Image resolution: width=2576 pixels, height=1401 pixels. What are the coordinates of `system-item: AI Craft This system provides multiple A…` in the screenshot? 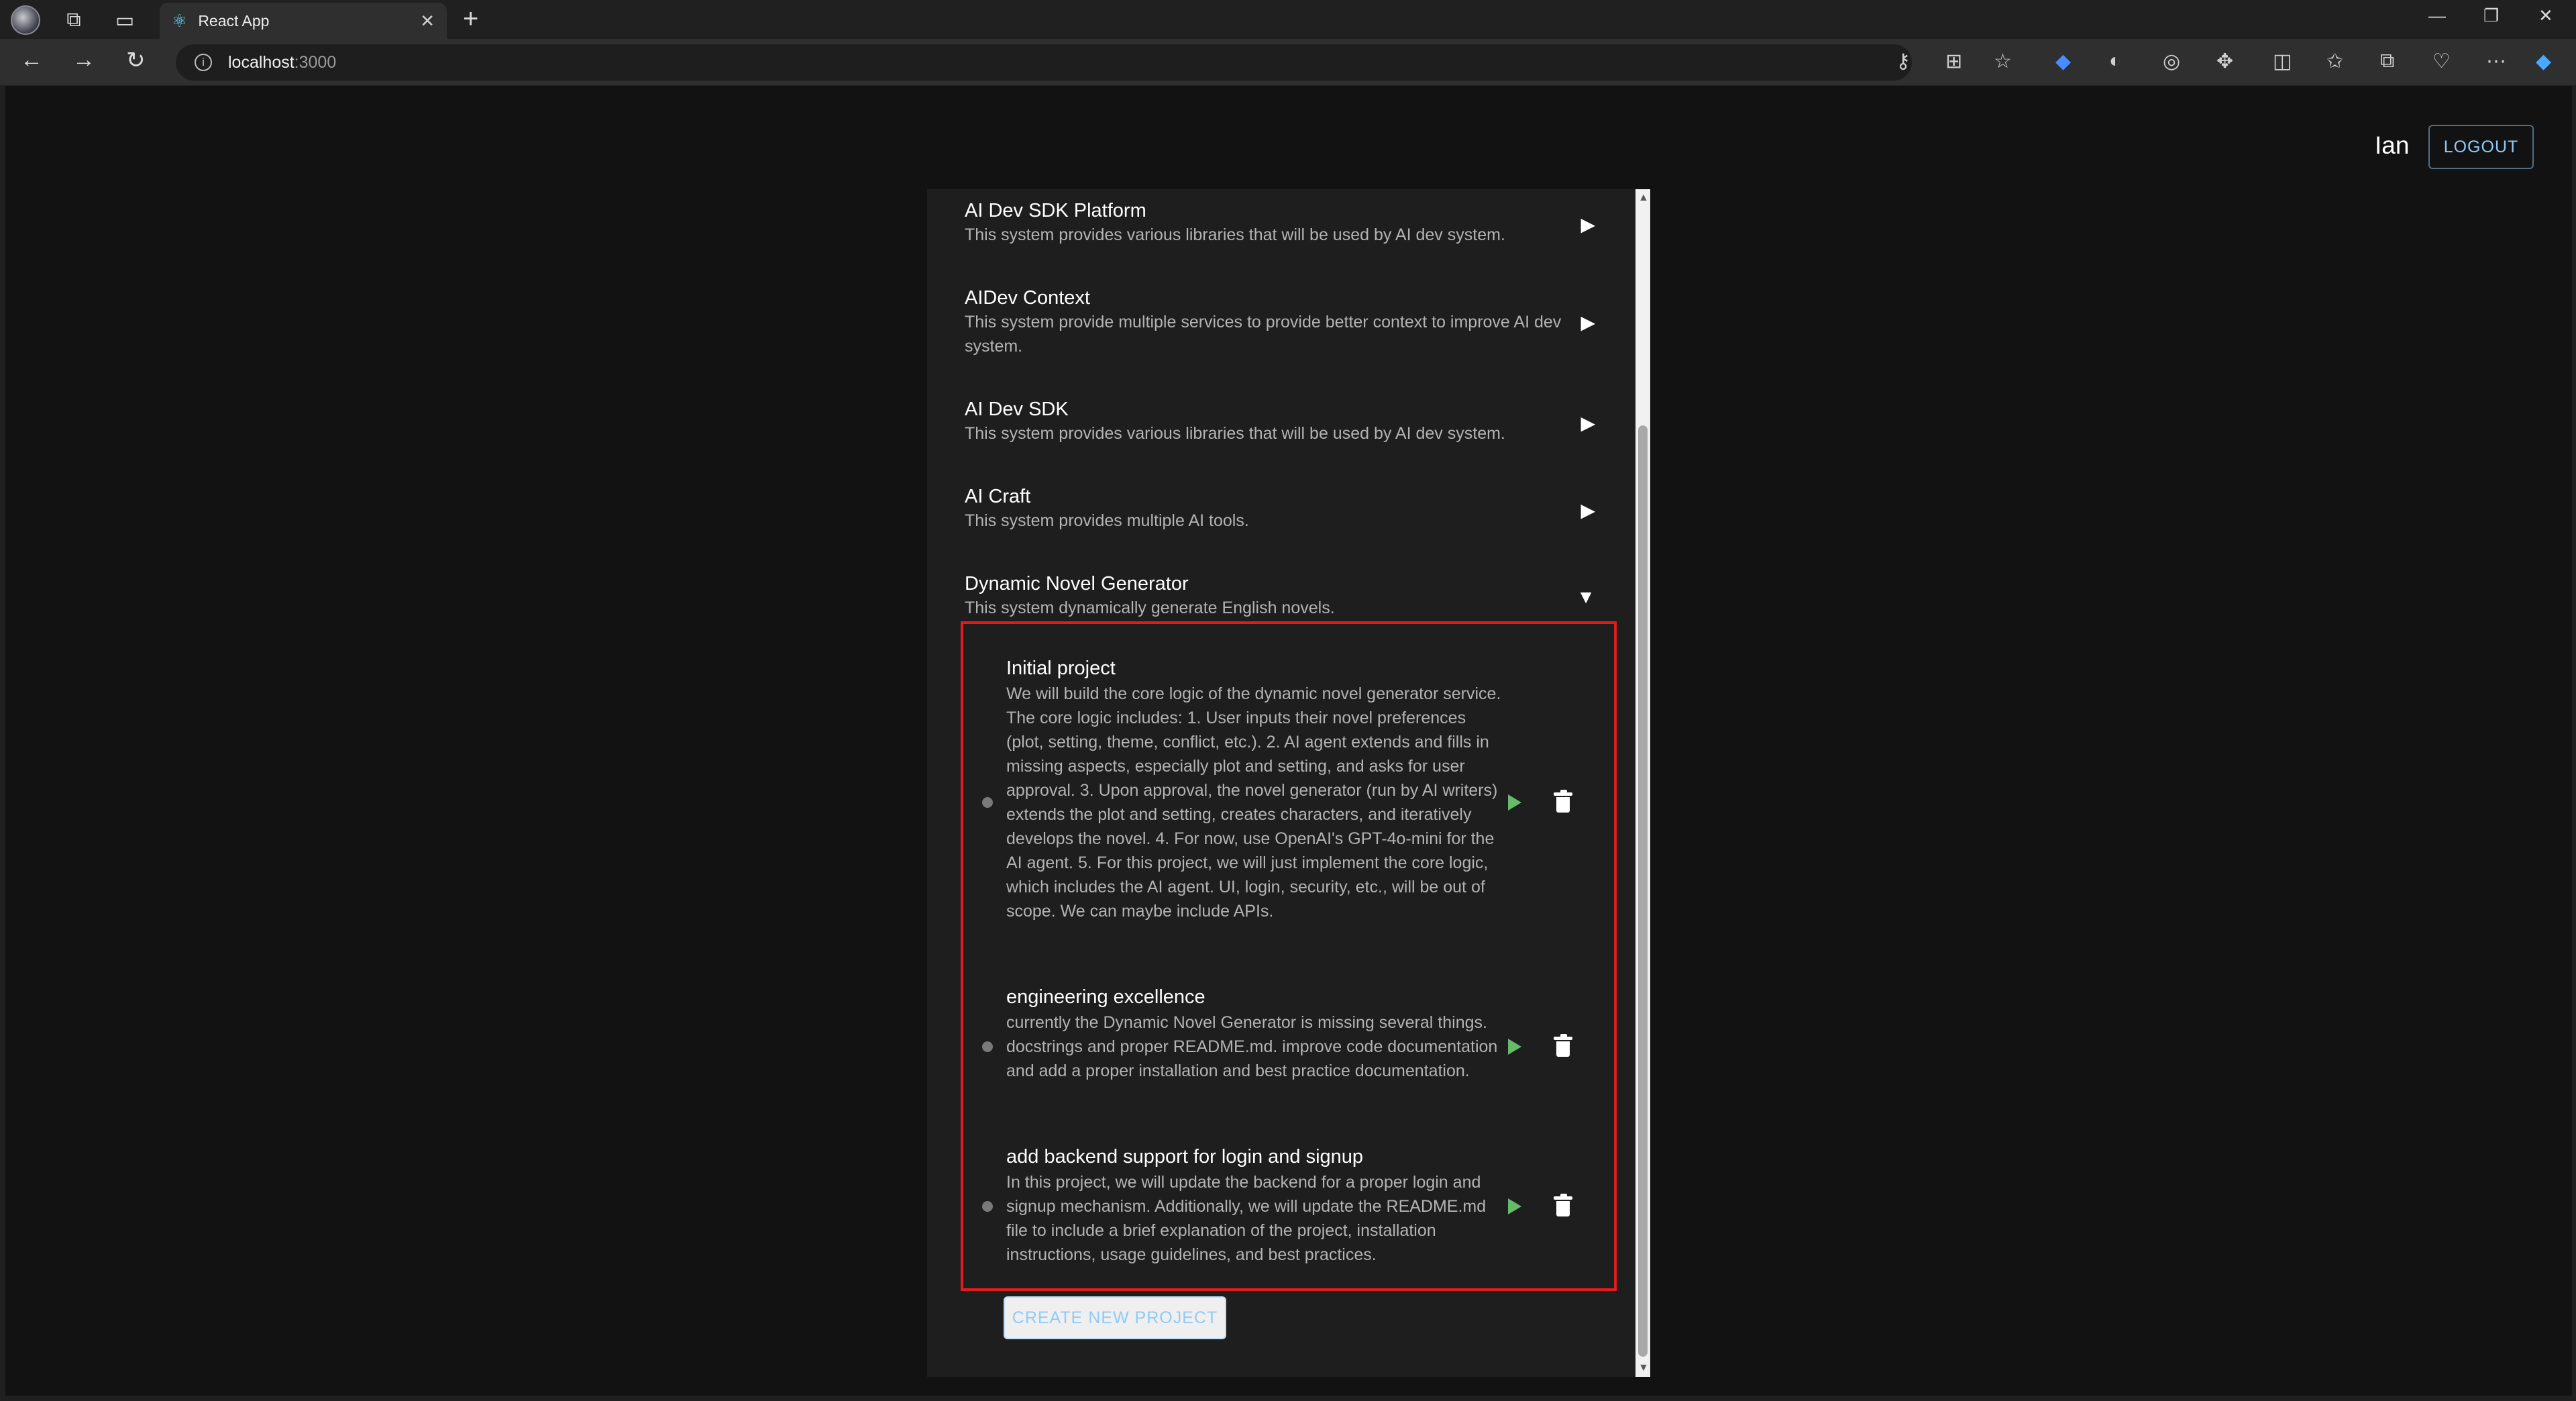 It's located at (1293, 509).